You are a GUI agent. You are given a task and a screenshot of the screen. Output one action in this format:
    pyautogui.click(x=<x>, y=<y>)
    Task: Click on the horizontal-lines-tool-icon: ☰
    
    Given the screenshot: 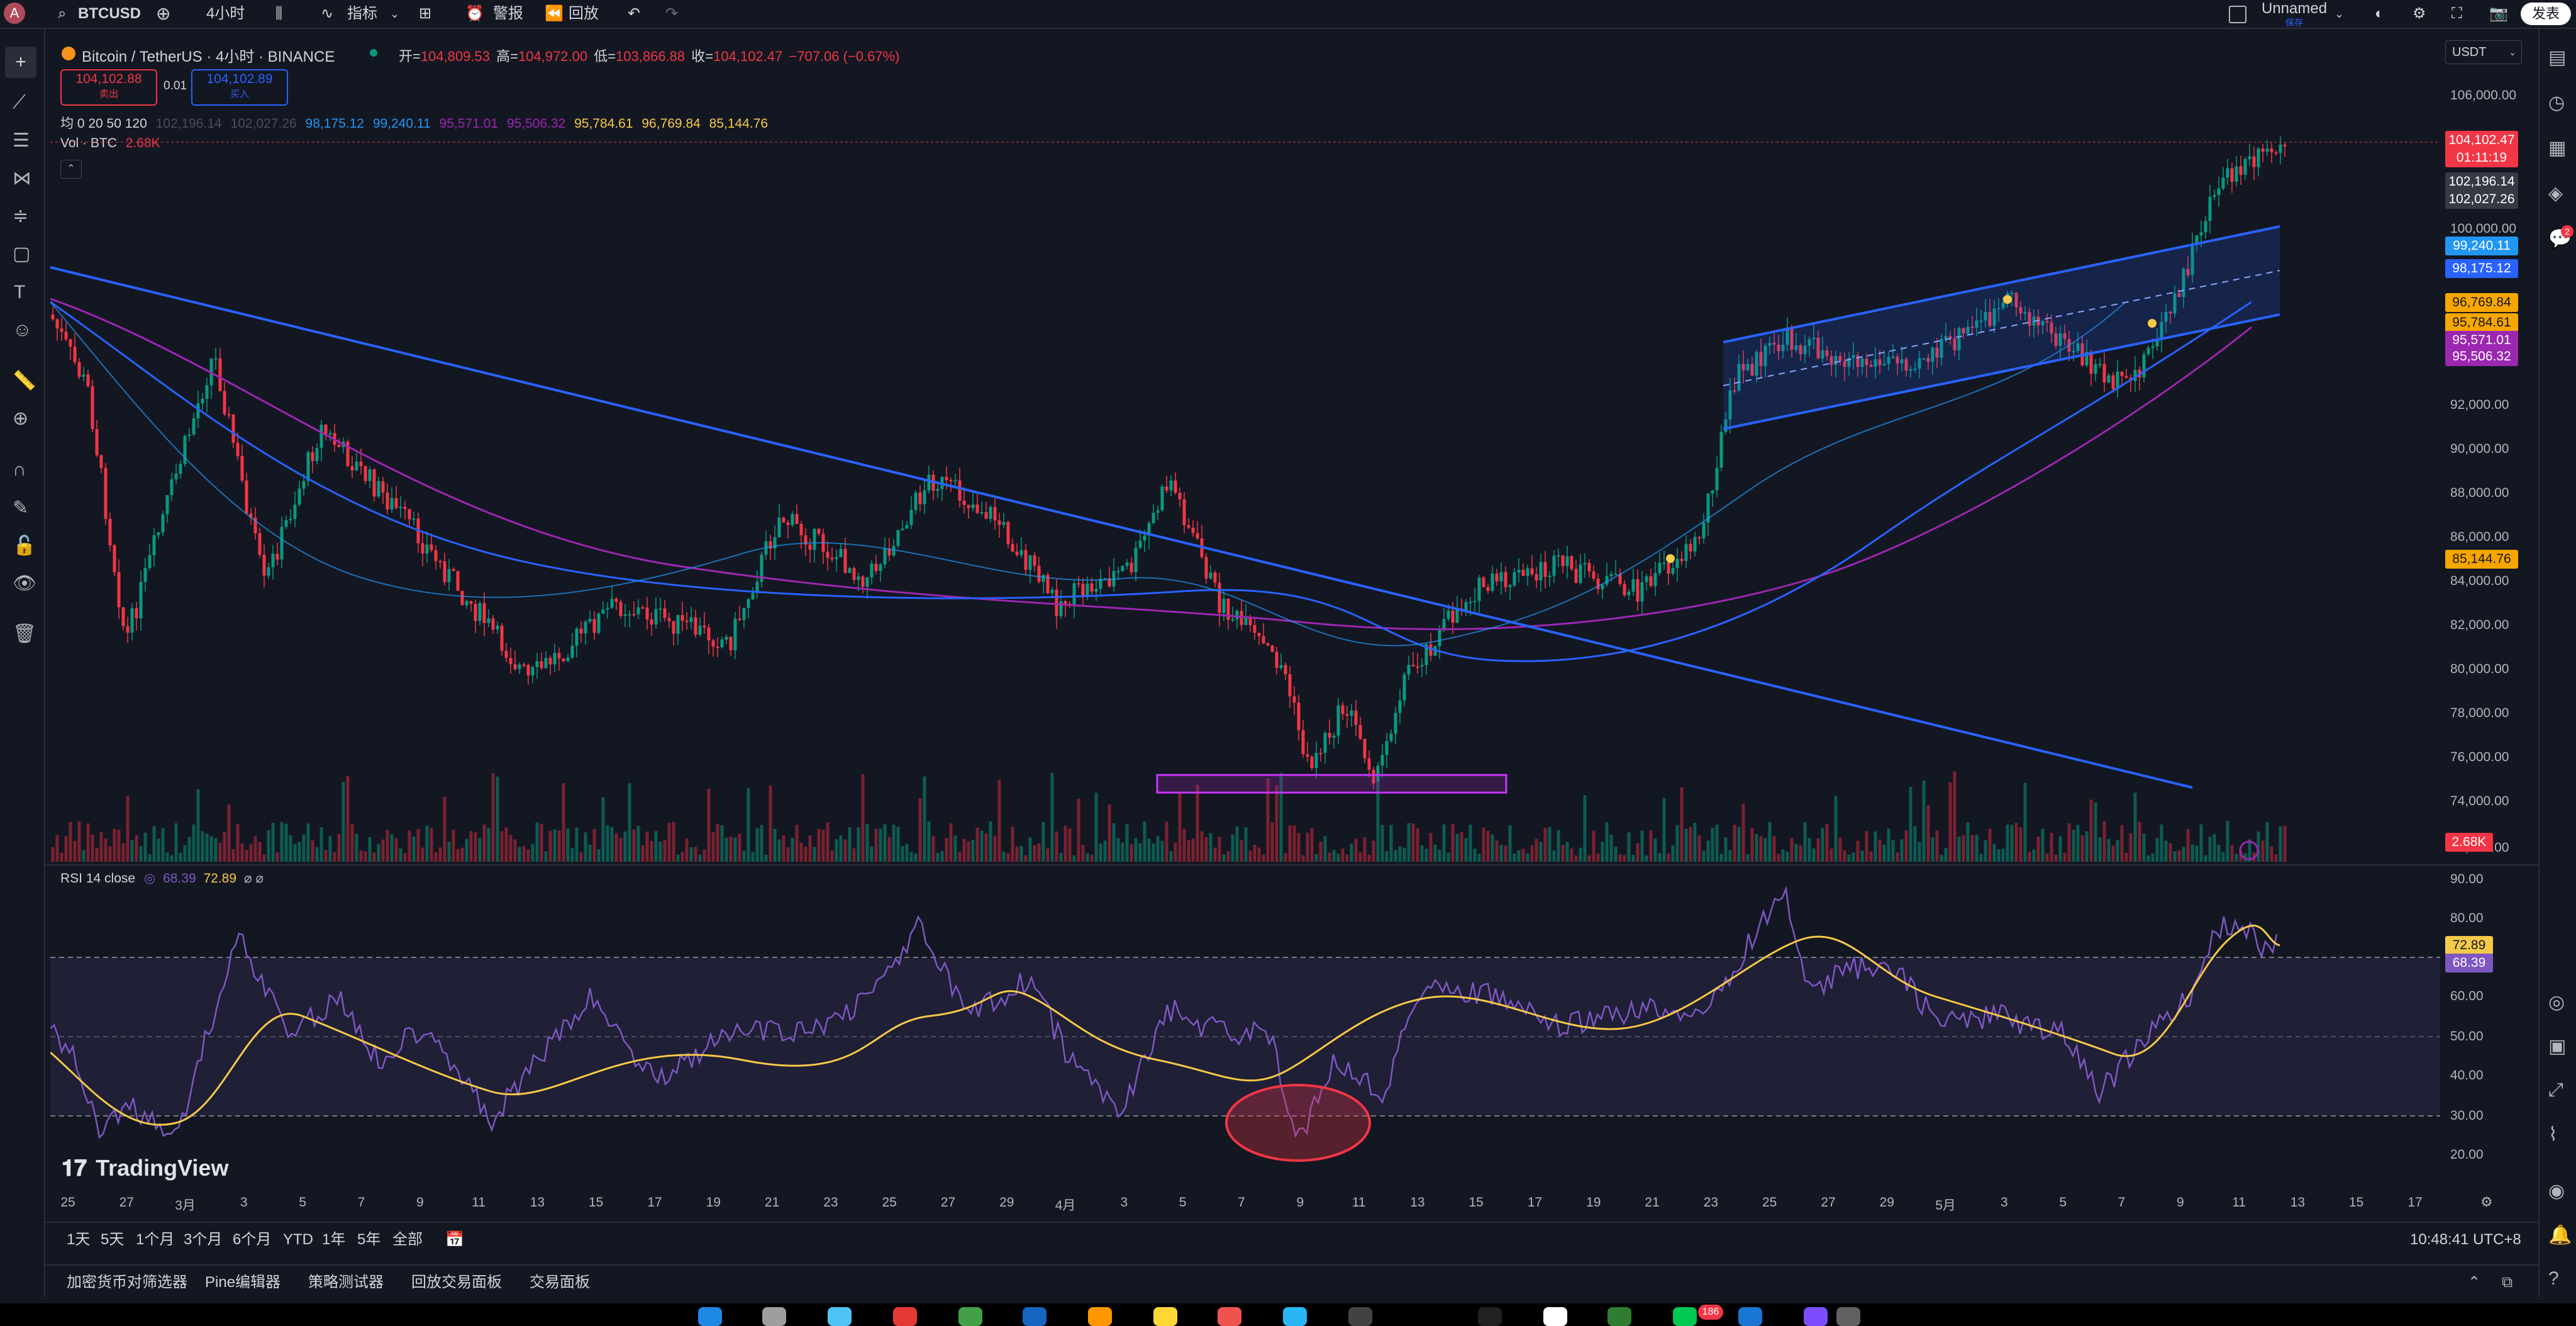 What is the action you would take?
    pyautogui.click(x=21, y=141)
    